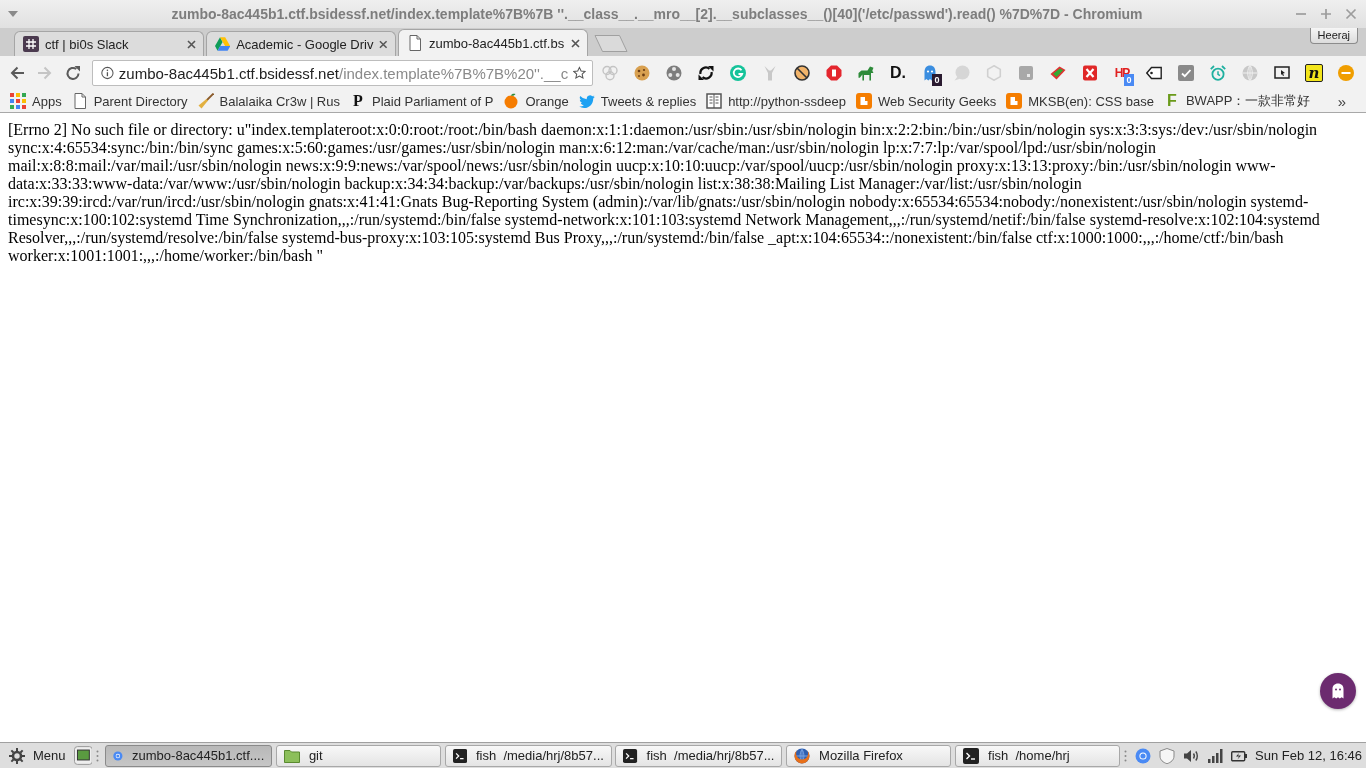  Describe the element at coordinates (358, 101) in the screenshot. I see `favicon-letter: P` at that location.